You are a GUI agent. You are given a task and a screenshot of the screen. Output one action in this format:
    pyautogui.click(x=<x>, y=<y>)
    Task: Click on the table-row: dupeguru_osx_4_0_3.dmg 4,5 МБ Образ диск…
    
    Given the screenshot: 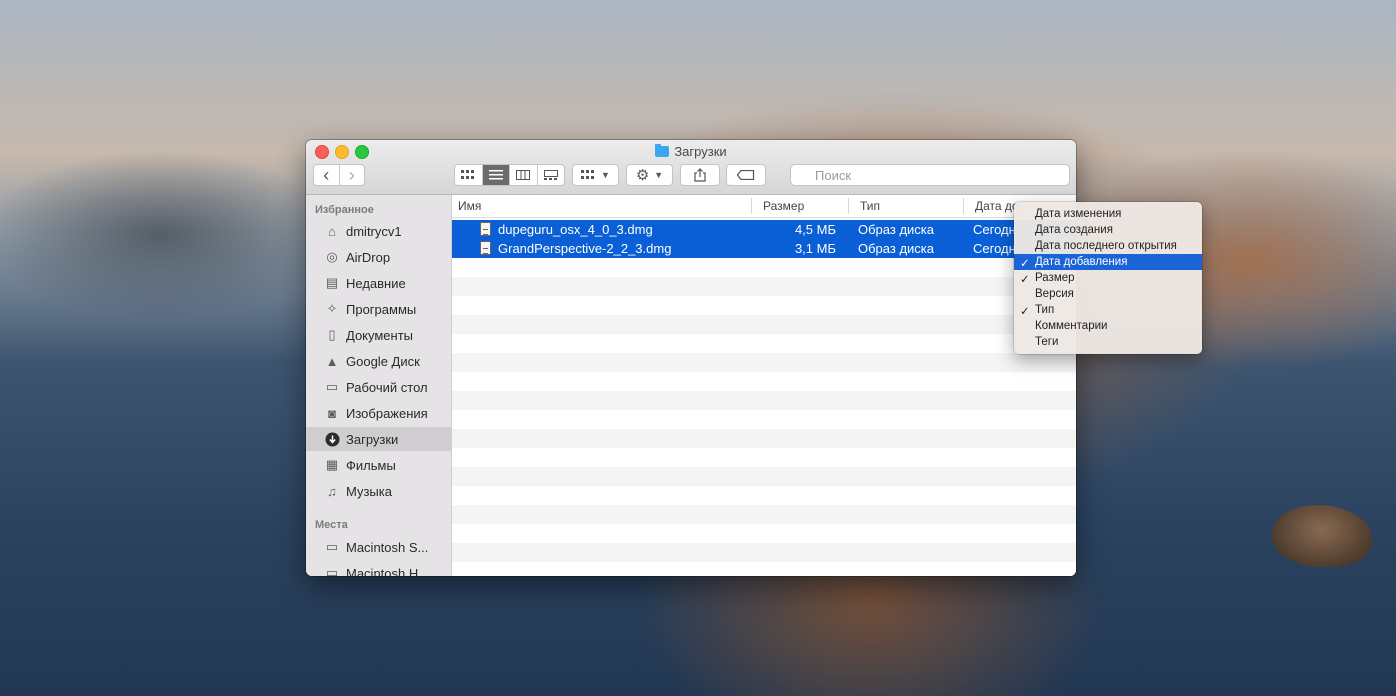 What is the action you would take?
    pyautogui.click(x=764, y=229)
    